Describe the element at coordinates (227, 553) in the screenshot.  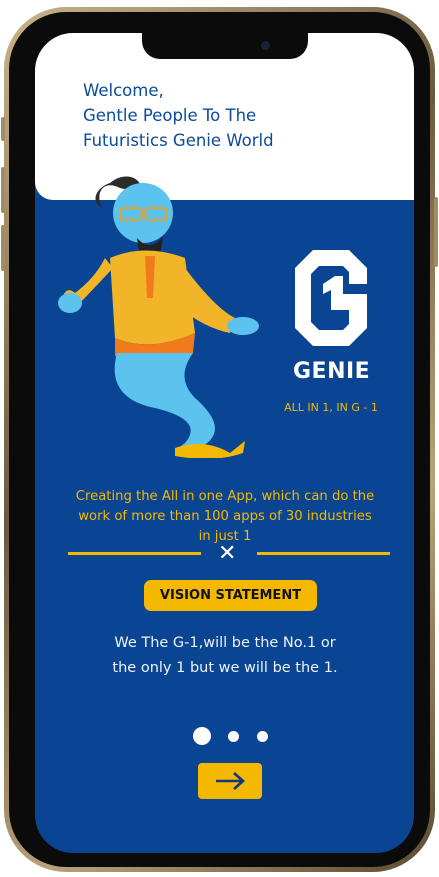
I see `close-x-icon: ✕` at that location.